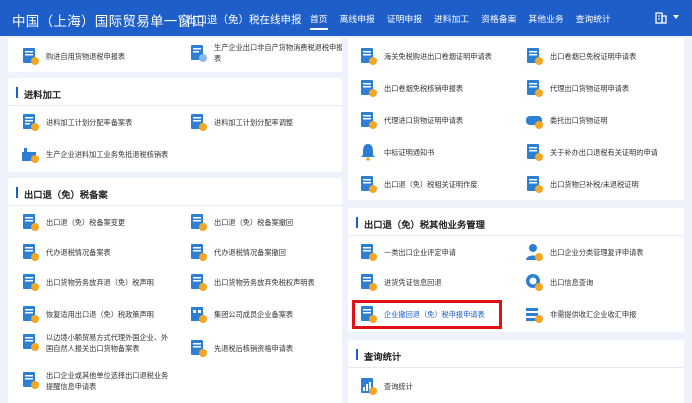 This screenshot has width=692, height=403. Describe the element at coordinates (89, 122) in the screenshot. I see `service-label: 进料加工计划分配率备案表` at that location.